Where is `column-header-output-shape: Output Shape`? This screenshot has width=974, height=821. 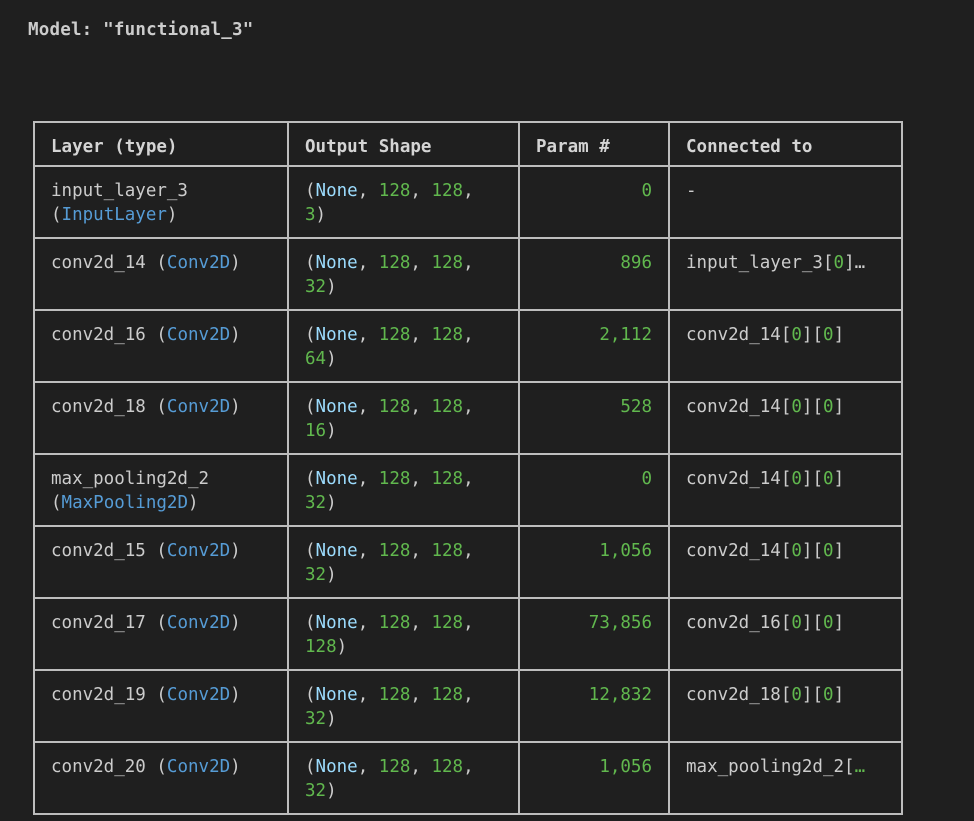
column-header-output-shape: Output Shape is located at coordinates (403, 144).